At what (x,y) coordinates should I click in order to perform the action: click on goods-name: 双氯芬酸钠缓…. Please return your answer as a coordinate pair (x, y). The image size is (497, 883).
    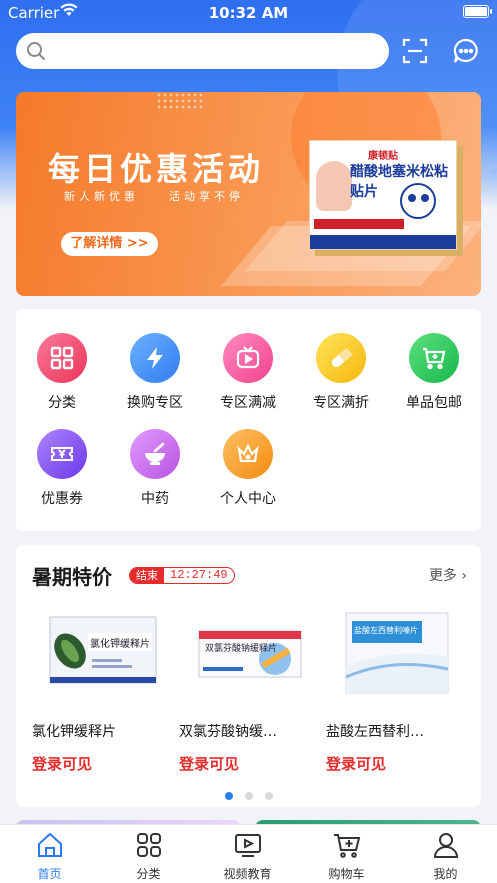
    Looking at the image, I should click on (228, 732).